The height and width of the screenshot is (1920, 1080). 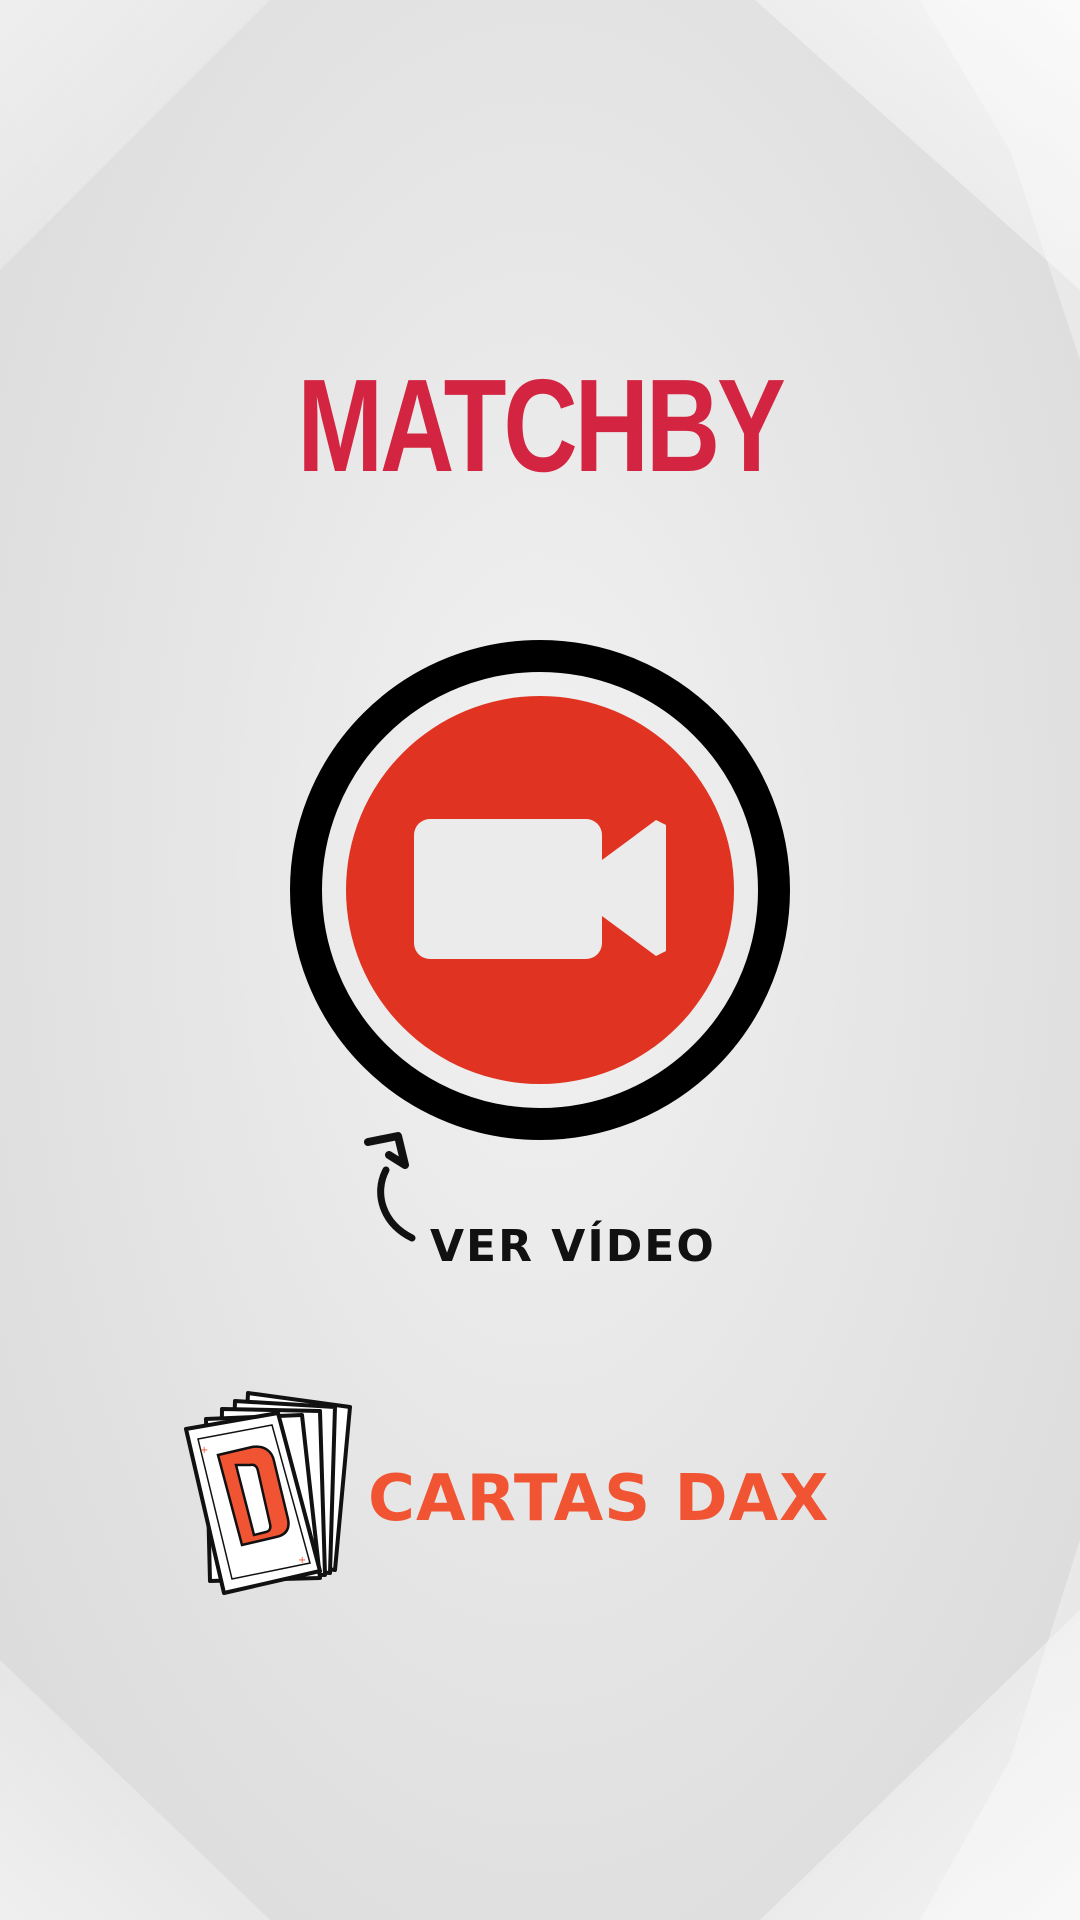 What do you see at coordinates (540, 890) in the screenshot?
I see `play-video-button` at bounding box center [540, 890].